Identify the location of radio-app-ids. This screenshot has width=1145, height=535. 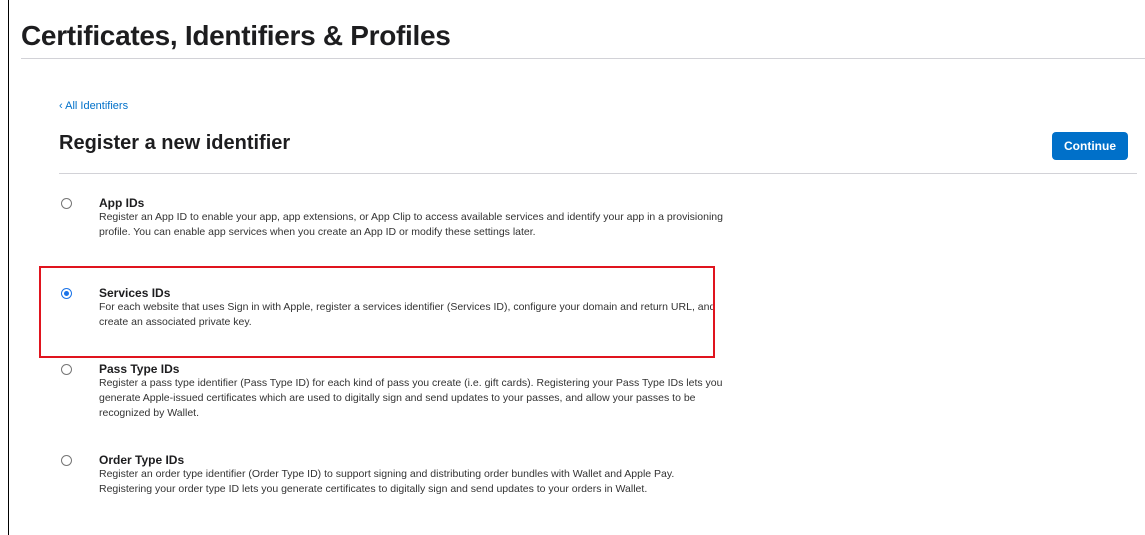
(66, 203).